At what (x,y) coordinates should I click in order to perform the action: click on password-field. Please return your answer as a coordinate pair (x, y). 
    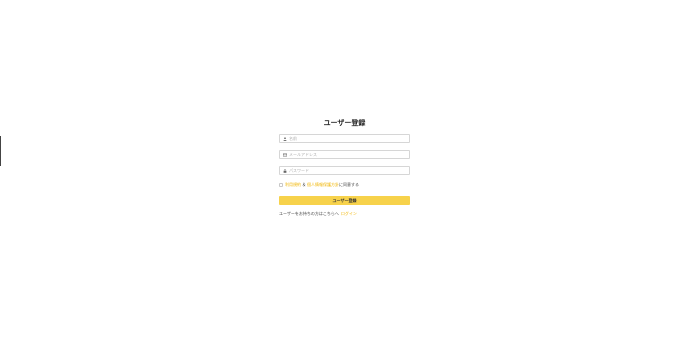
    Looking at the image, I should click on (344, 170).